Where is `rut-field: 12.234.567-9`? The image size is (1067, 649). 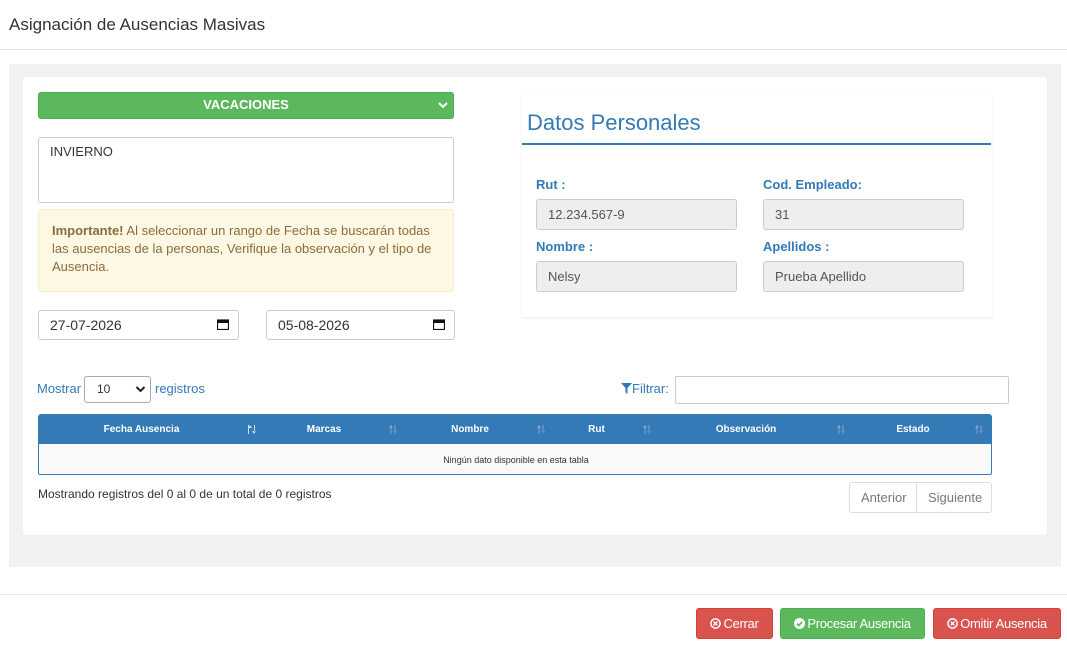
rut-field: 12.234.567-9 is located at coordinates (636, 214).